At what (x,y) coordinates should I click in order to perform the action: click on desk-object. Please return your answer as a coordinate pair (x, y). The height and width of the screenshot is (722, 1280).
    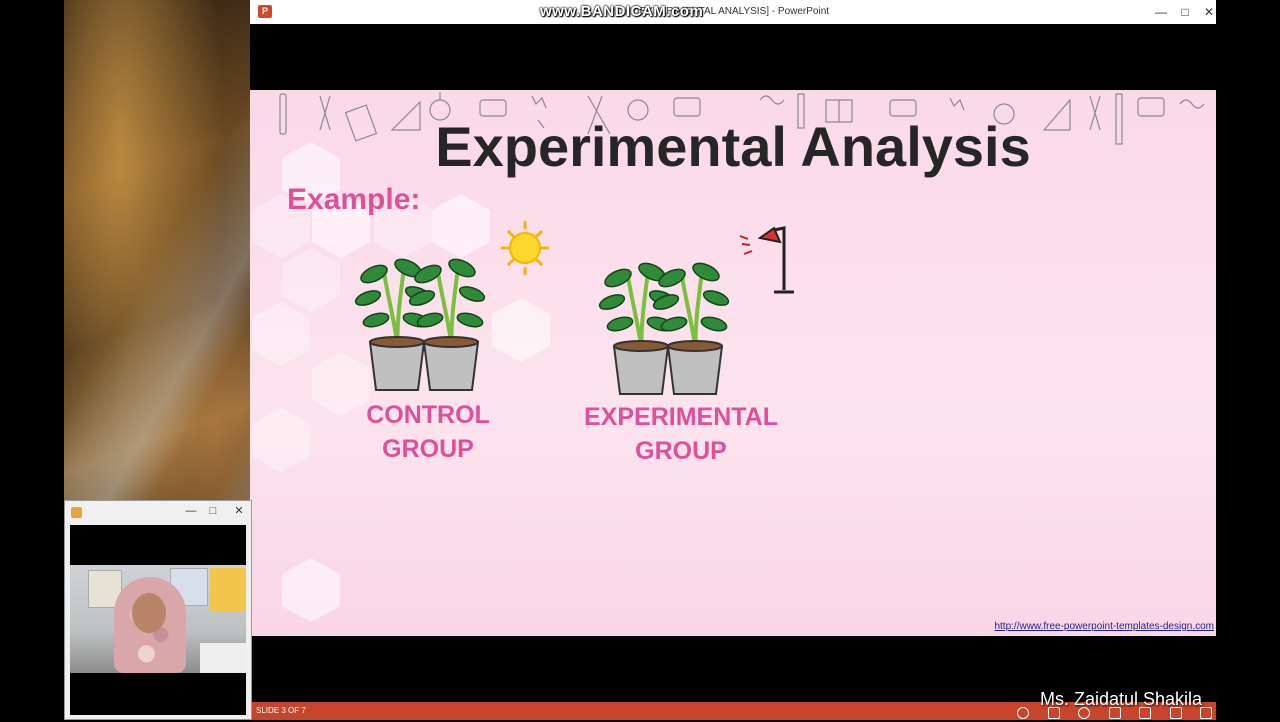
    Looking at the image, I should click on (223, 658).